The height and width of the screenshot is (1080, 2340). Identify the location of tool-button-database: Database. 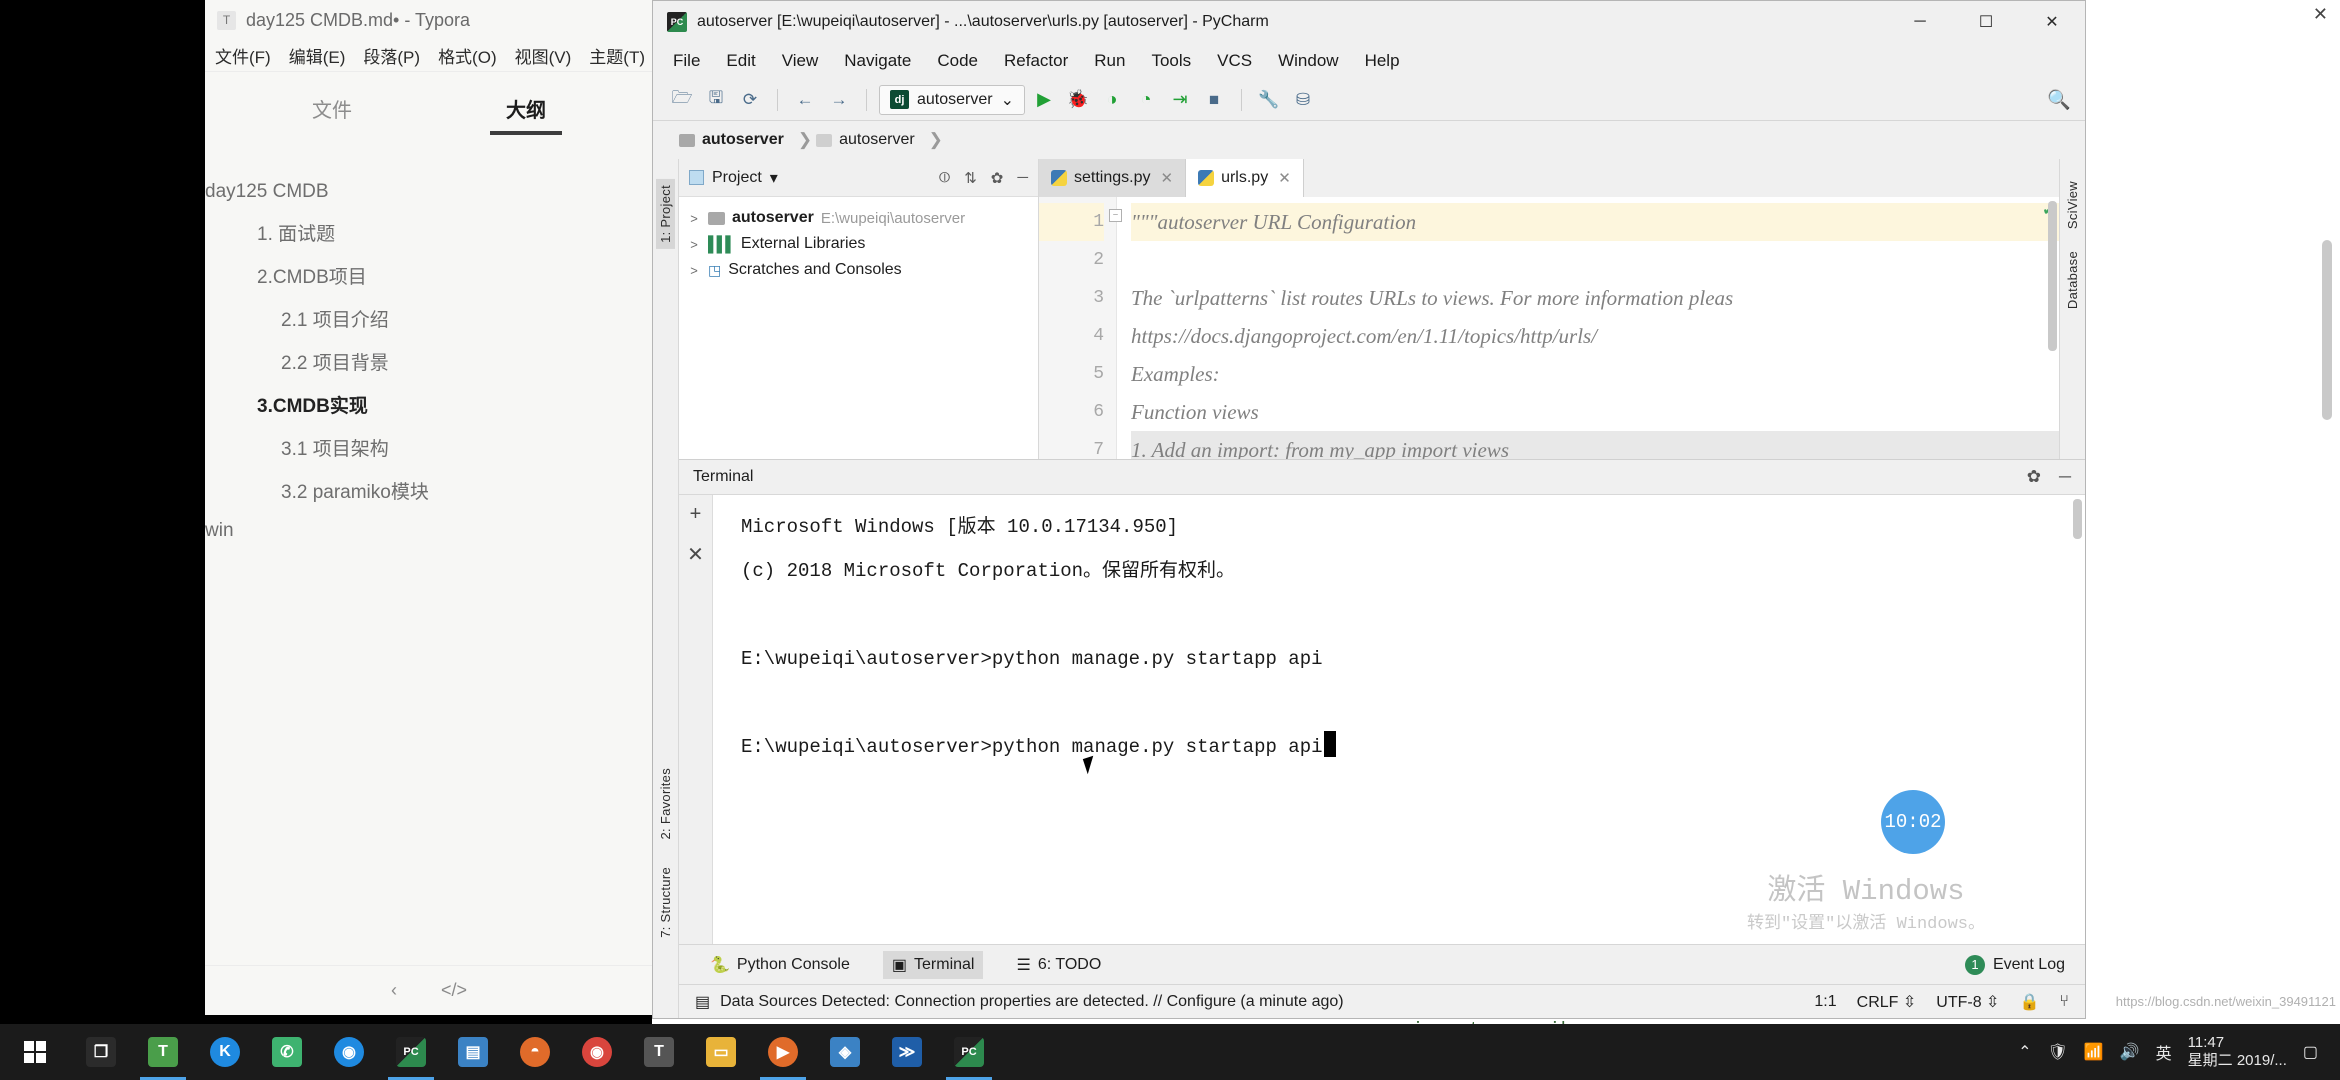
(2072, 280).